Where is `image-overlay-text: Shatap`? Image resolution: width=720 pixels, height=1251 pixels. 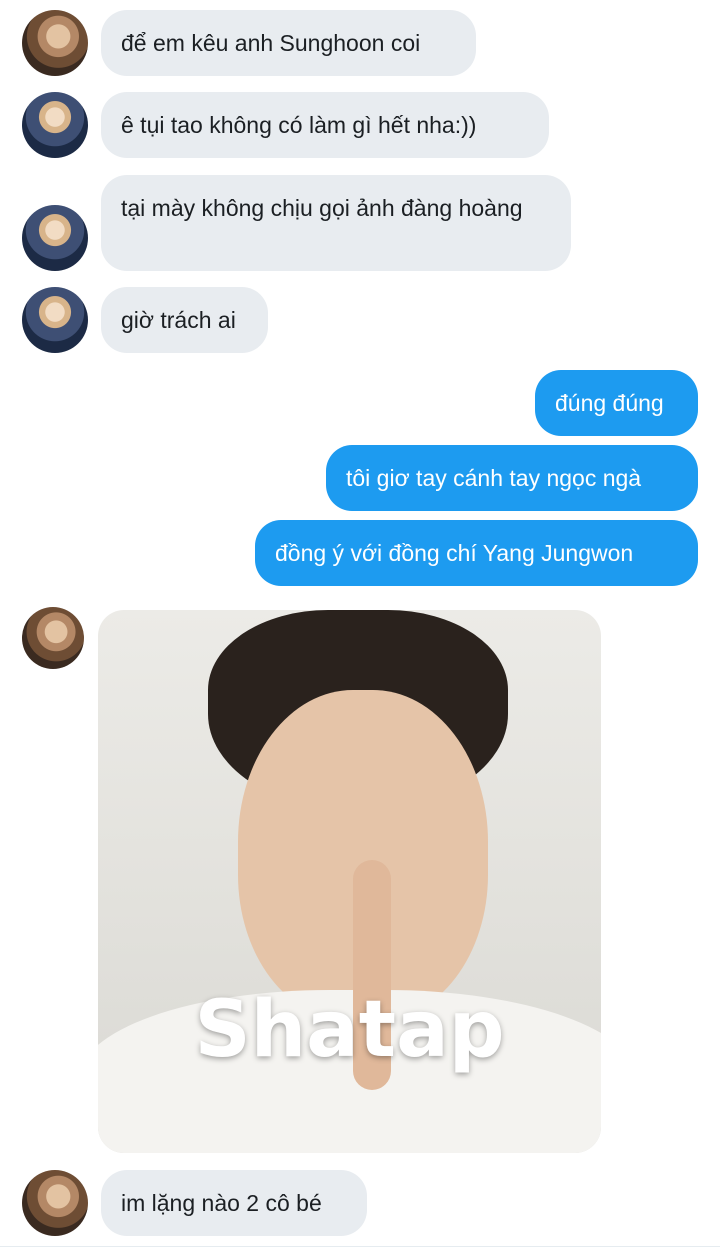
image-overlay-text: Shatap is located at coordinates (349, 1030).